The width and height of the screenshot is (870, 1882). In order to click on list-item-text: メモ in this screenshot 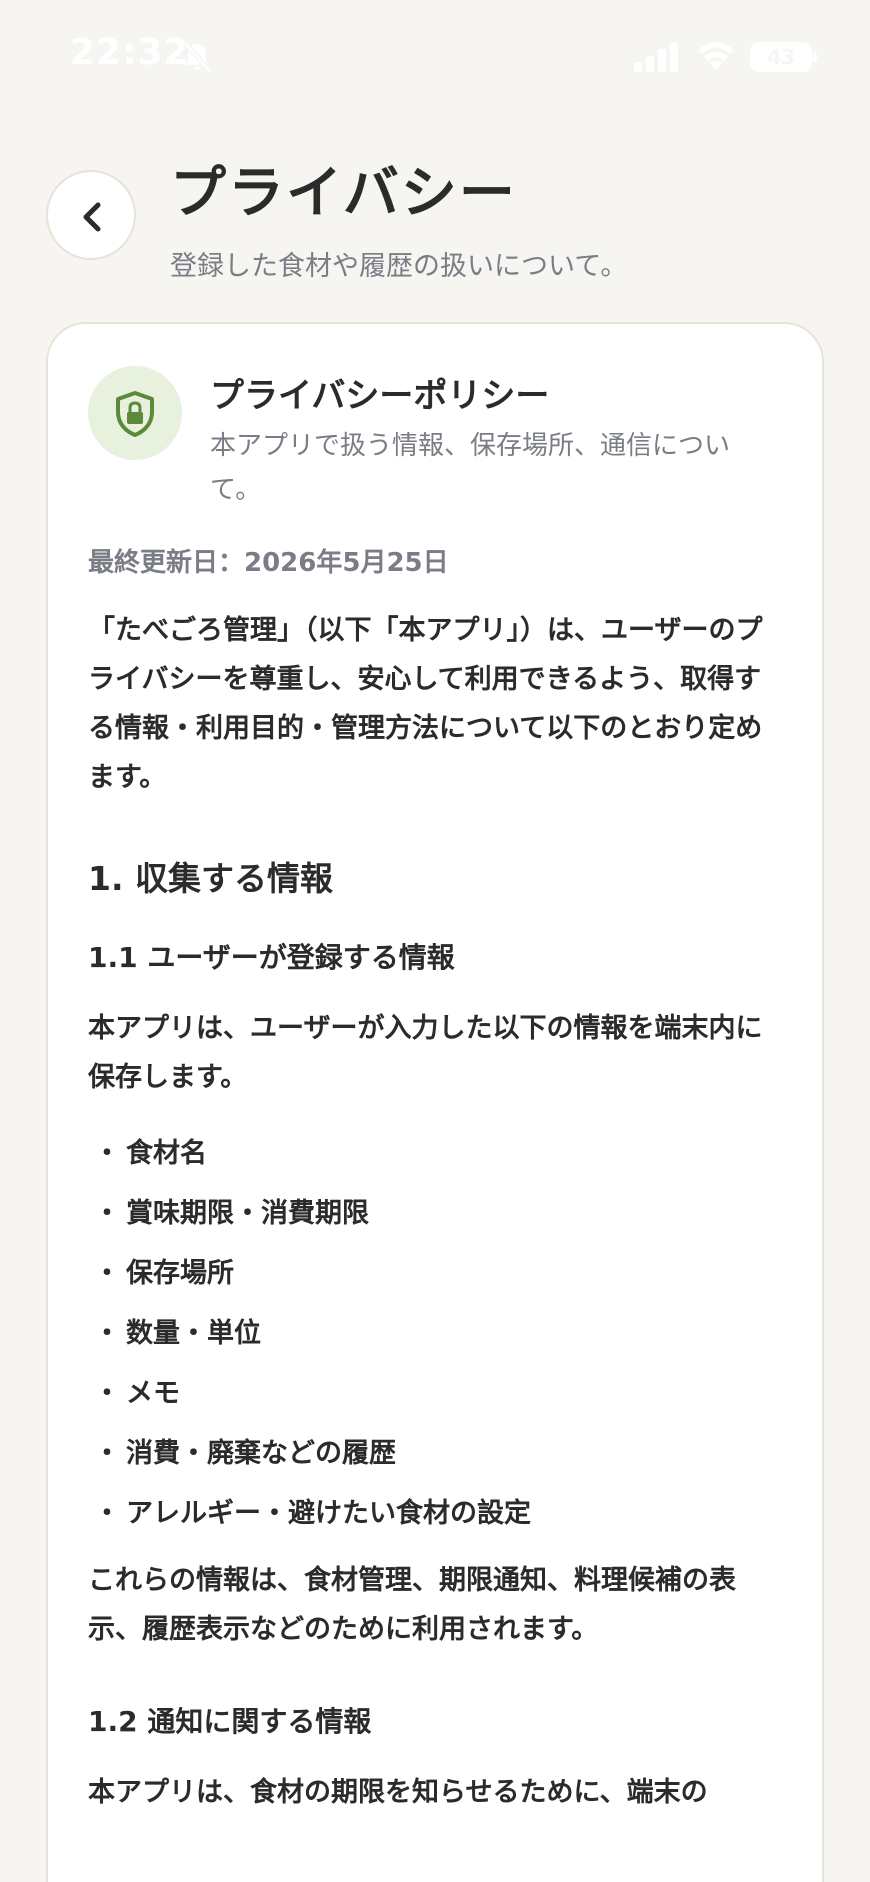, I will do `click(153, 1393)`.